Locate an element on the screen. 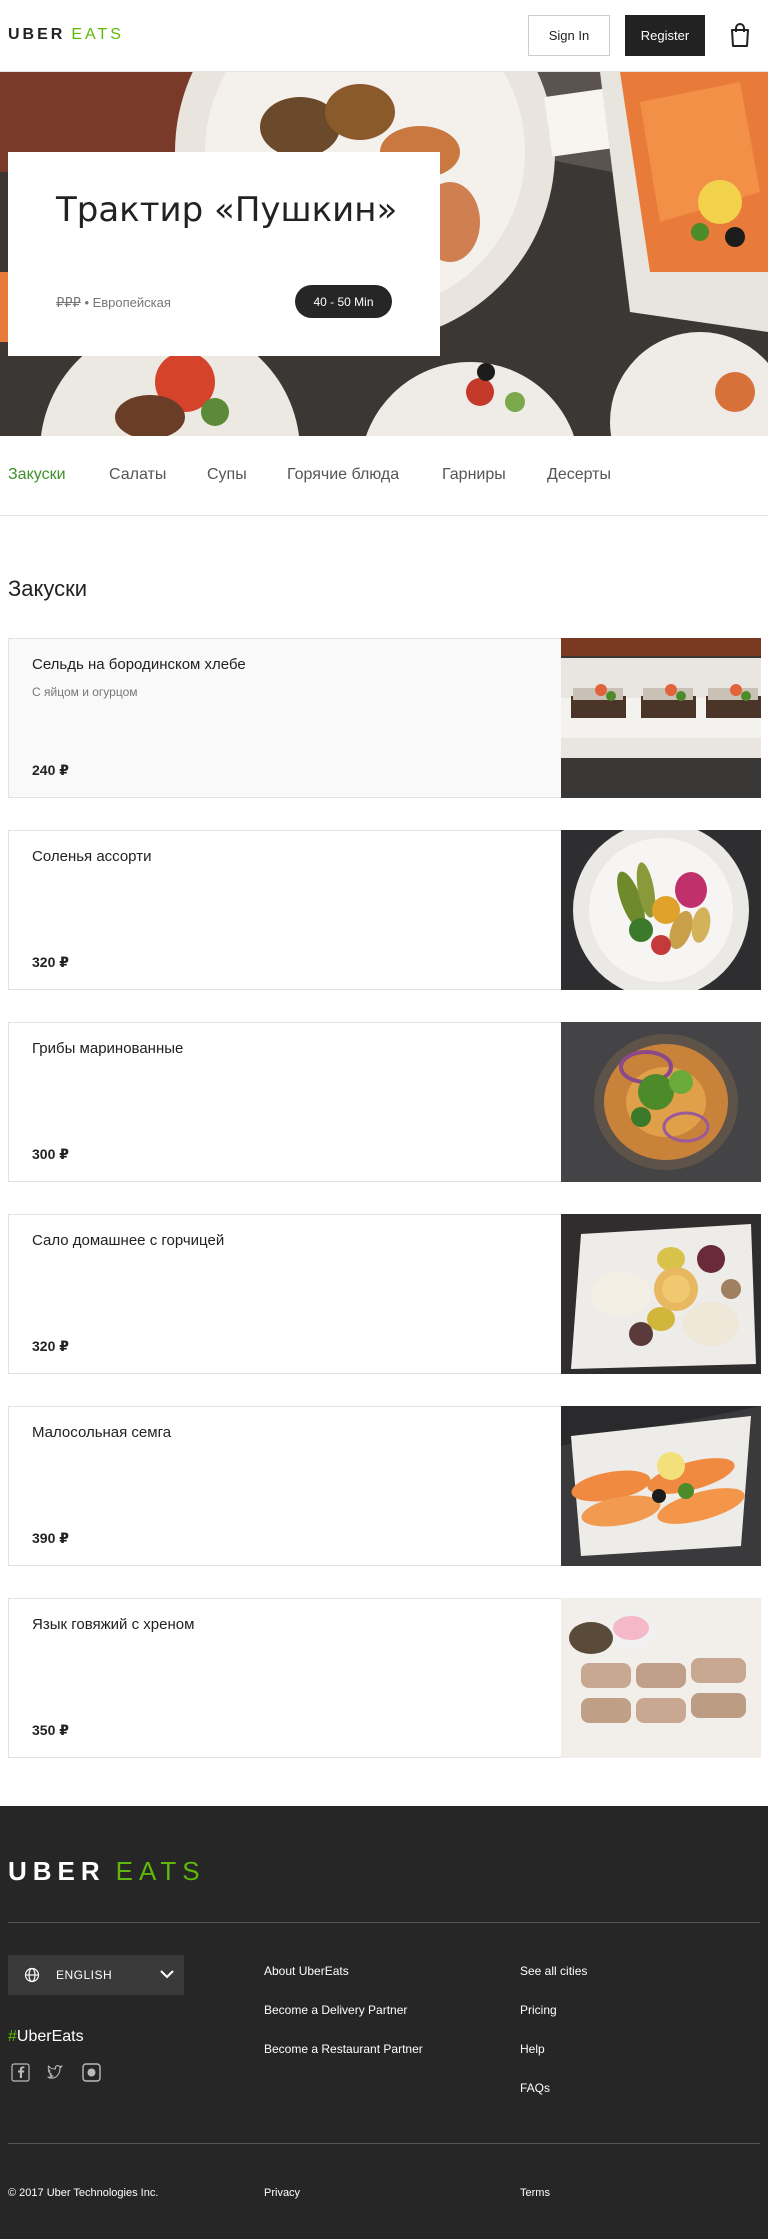  menu-item-price: 240 ₽ is located at coordinates (50, 770).